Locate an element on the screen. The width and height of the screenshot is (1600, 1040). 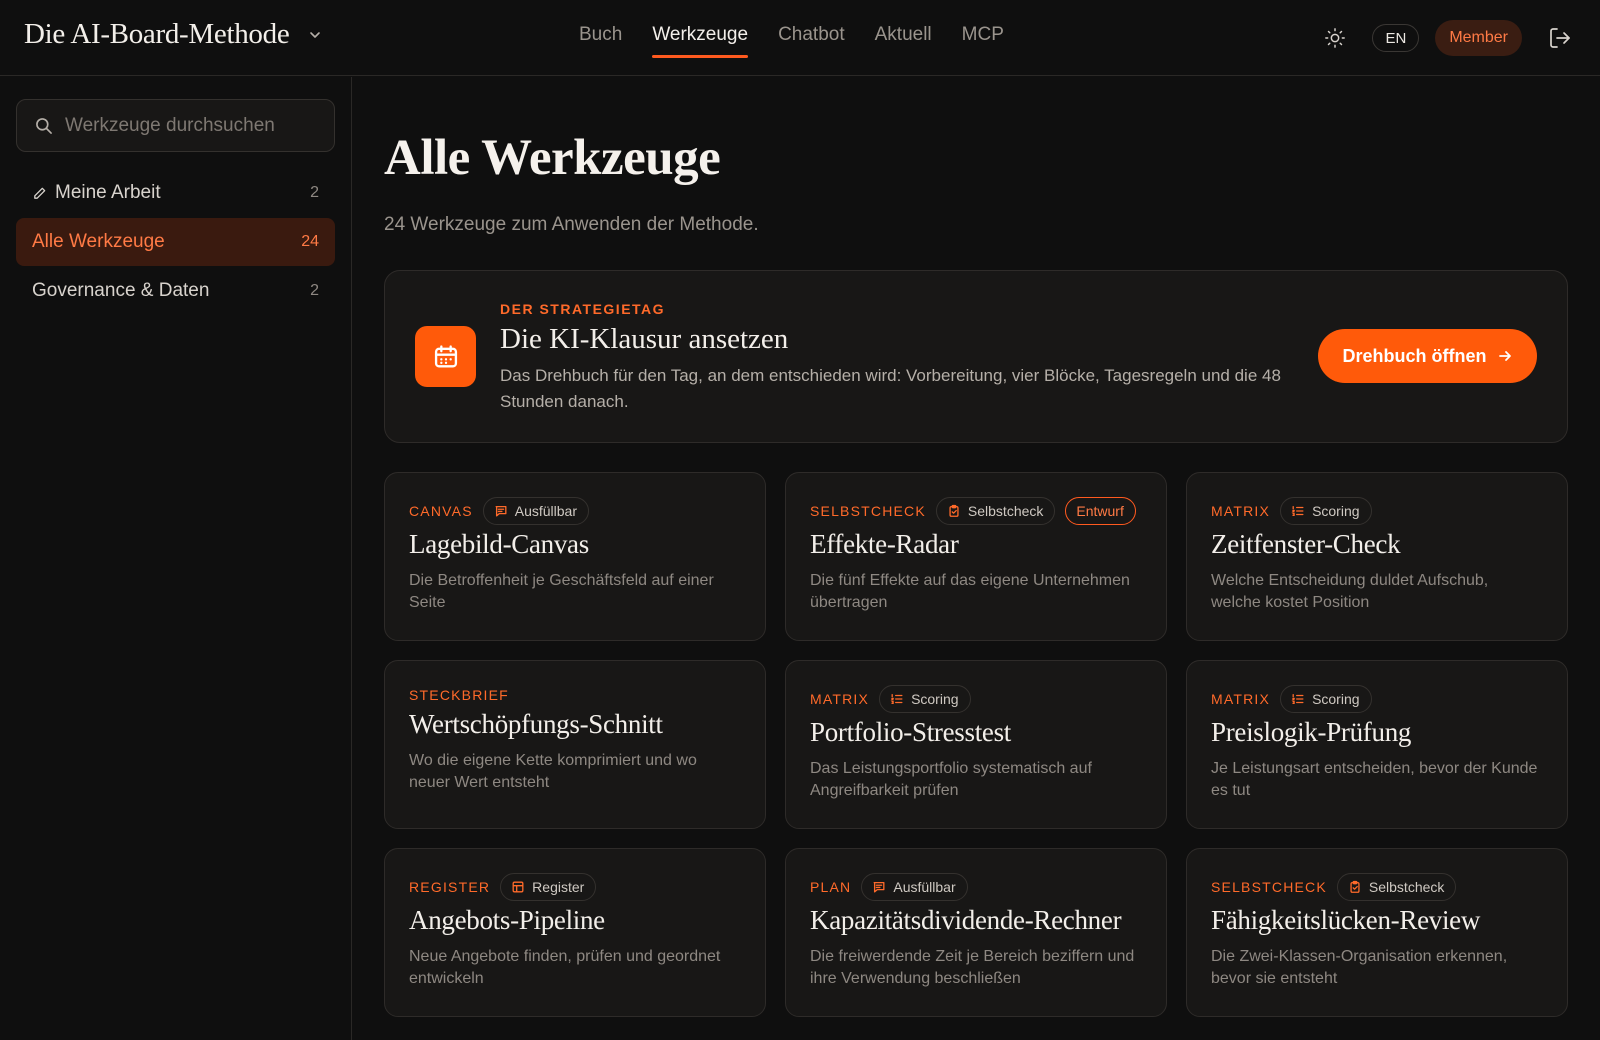
calendar-icon is located at coordinates (445, 355).